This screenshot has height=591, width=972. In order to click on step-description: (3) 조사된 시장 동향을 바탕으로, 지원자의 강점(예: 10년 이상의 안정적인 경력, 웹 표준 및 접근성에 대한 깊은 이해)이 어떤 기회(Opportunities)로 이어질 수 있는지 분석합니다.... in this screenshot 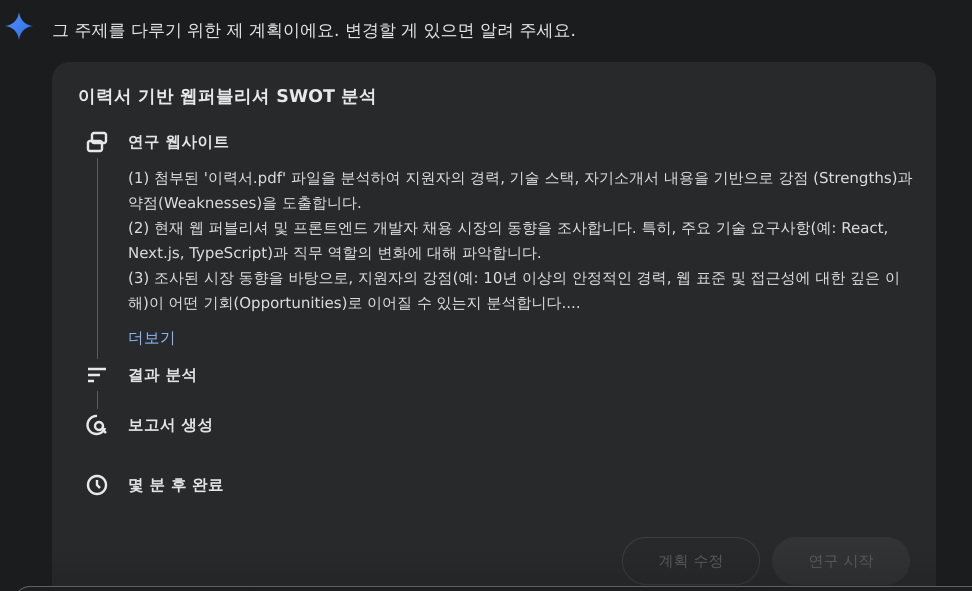, I will do `click(514, 291)`.